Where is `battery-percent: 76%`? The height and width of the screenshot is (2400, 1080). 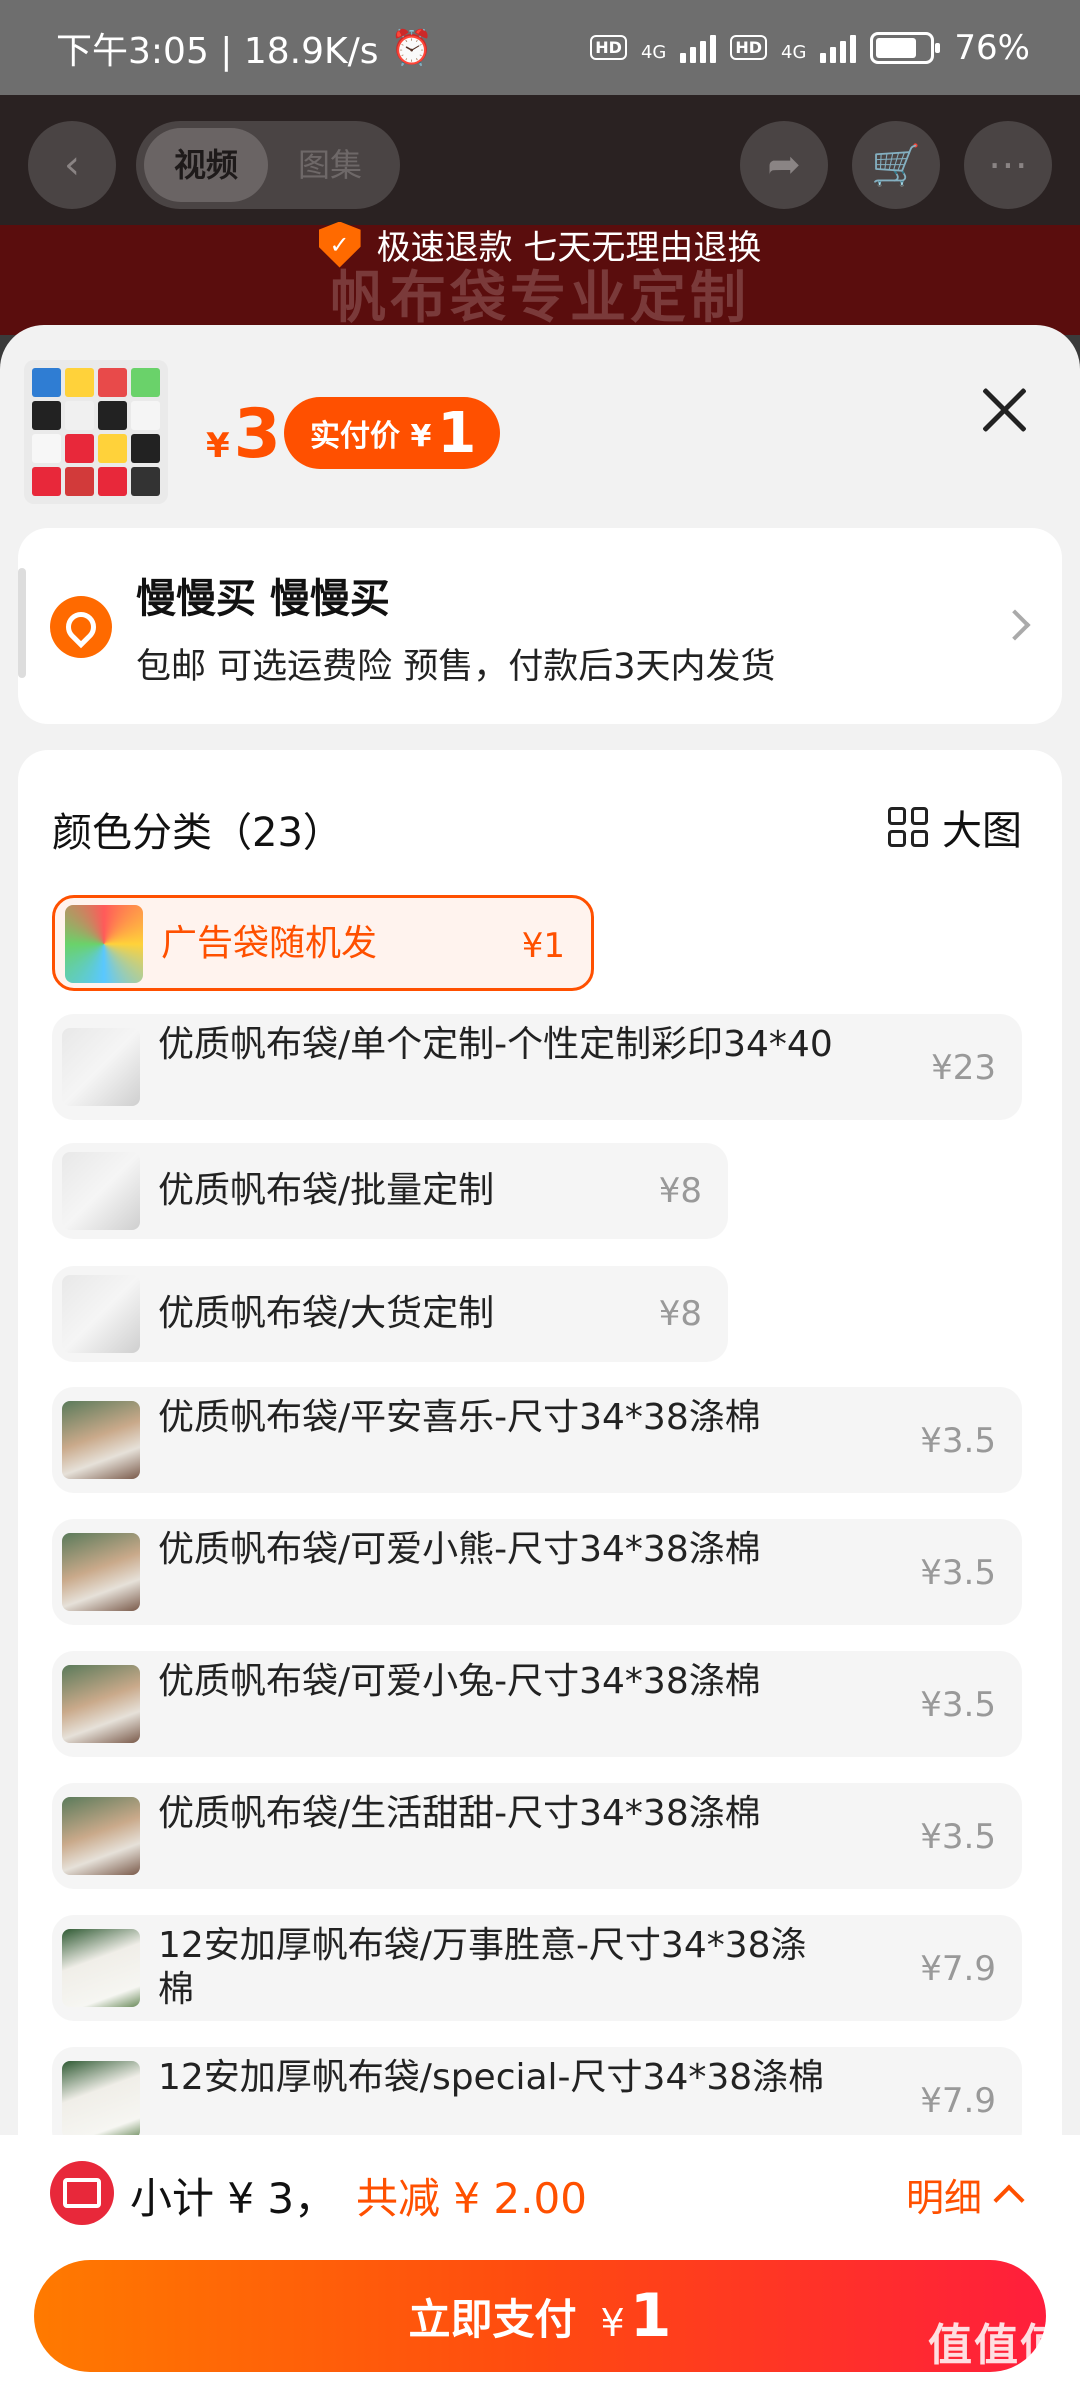
battery-percent: 76% is located at coordinates (992, 47).